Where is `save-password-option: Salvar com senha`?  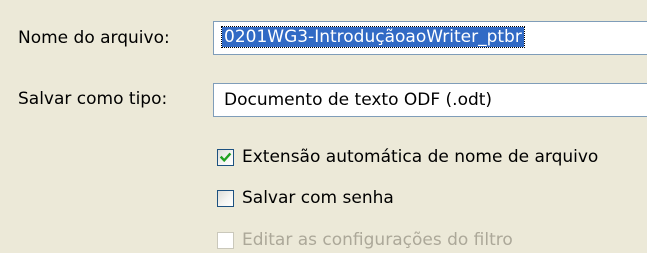
save-password-option: Salvar com senha is located at coordinates (305, 198).